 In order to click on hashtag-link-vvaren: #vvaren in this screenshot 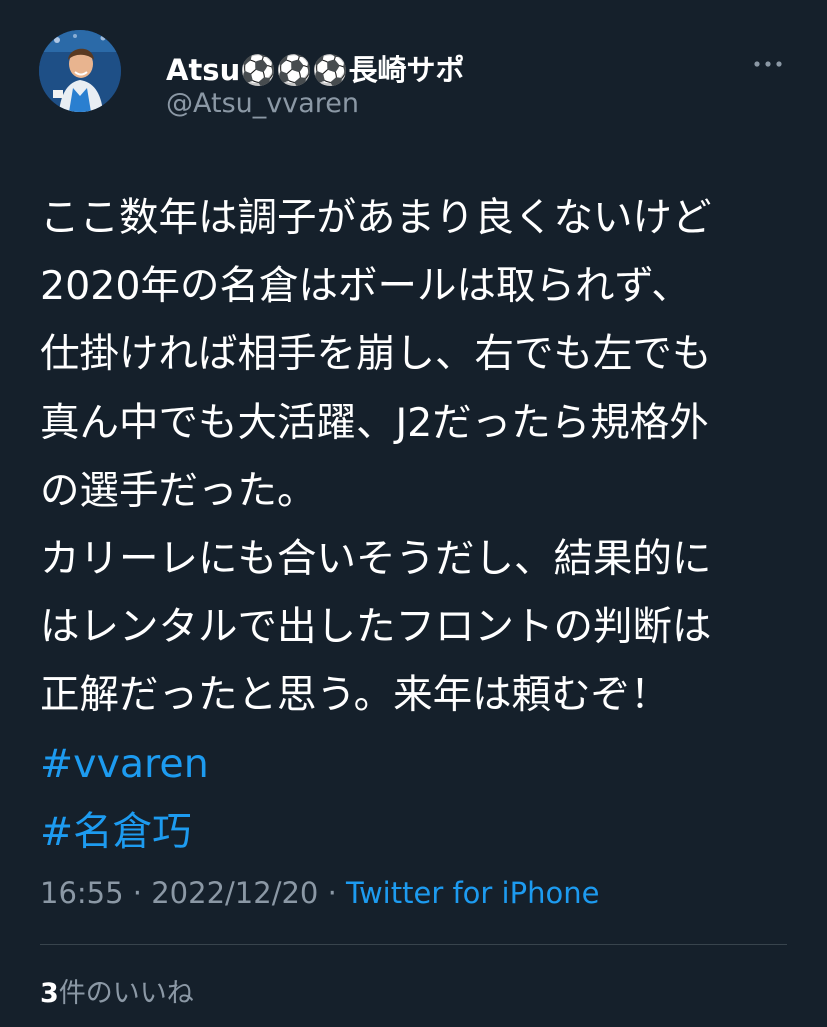, I will do `click(420, 764)`.